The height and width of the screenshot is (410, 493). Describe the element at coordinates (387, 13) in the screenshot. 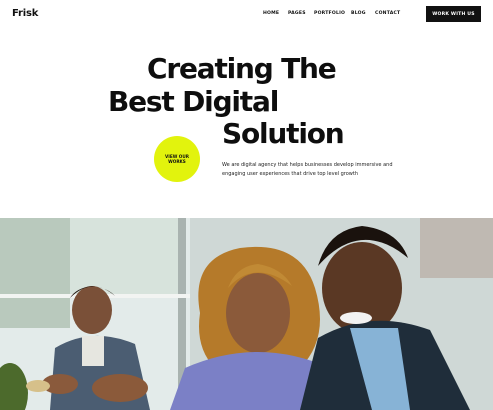

I see `nav-contact: CONTACT` at that location.